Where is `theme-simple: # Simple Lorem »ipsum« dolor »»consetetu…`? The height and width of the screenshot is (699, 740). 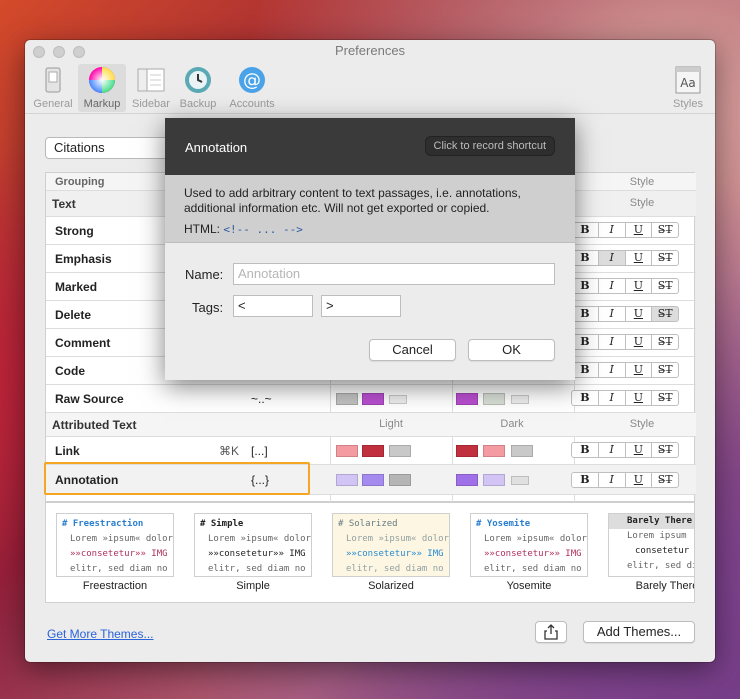 theme-simple: # Simple Lorem »ipsum« dolor »»consetetu… is located at coordinates (253, 552).